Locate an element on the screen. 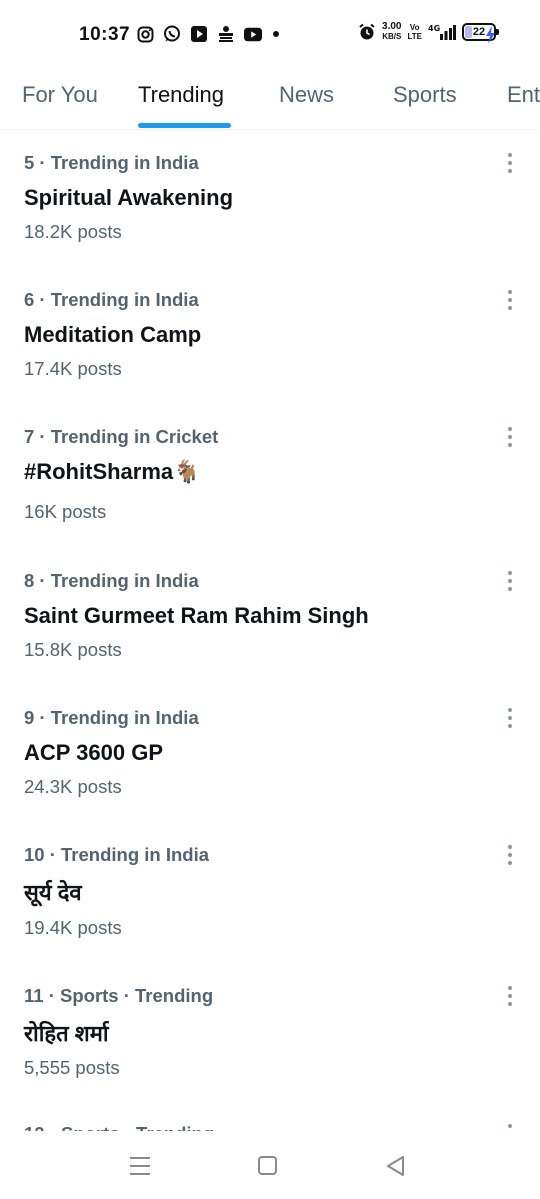  trend-context: 6 · Trending in India is located at coordinates (111, 299).